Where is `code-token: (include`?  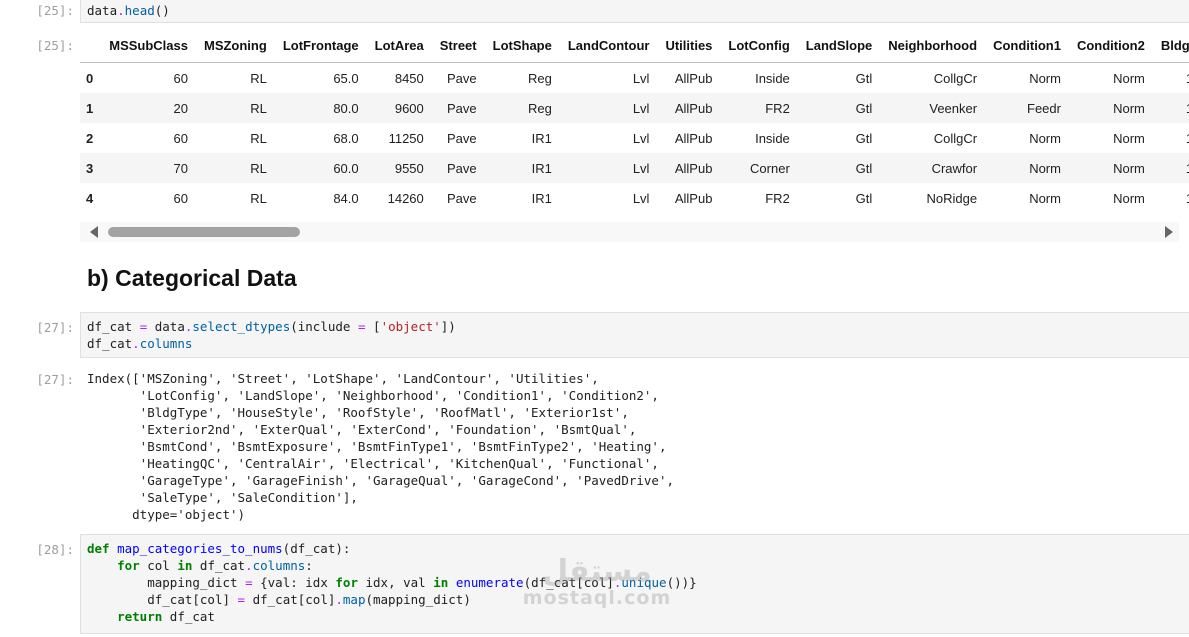 code-token: (include is located at coordinates (324, 326).